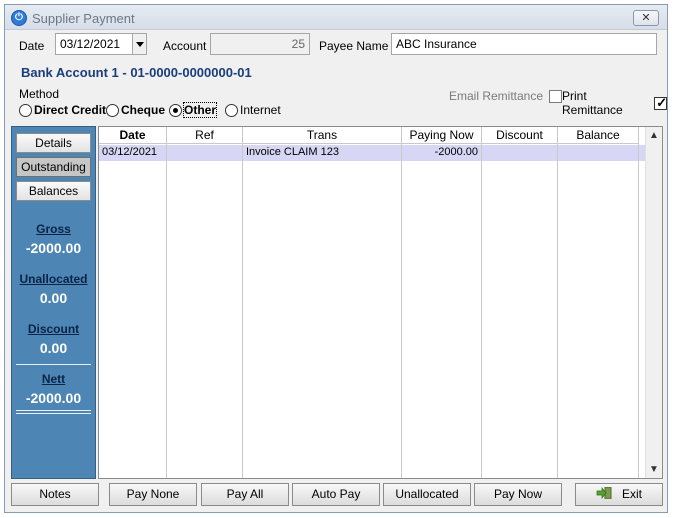 The image size is (676, 518). I want to click on button-label: Exit, so click(631, 494).